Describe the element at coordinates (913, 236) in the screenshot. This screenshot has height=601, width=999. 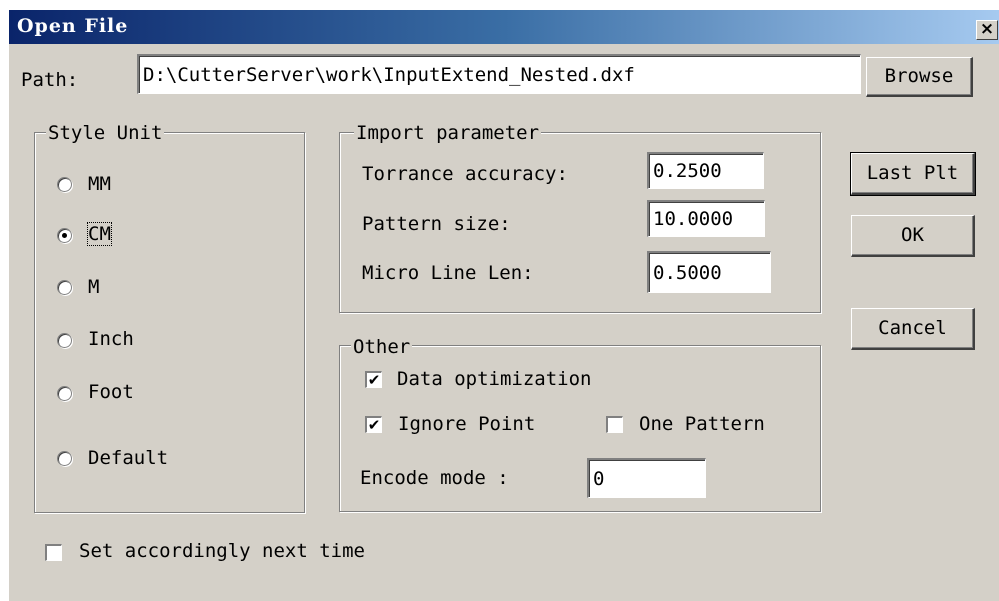
I see `ok-button: OK` at that location.